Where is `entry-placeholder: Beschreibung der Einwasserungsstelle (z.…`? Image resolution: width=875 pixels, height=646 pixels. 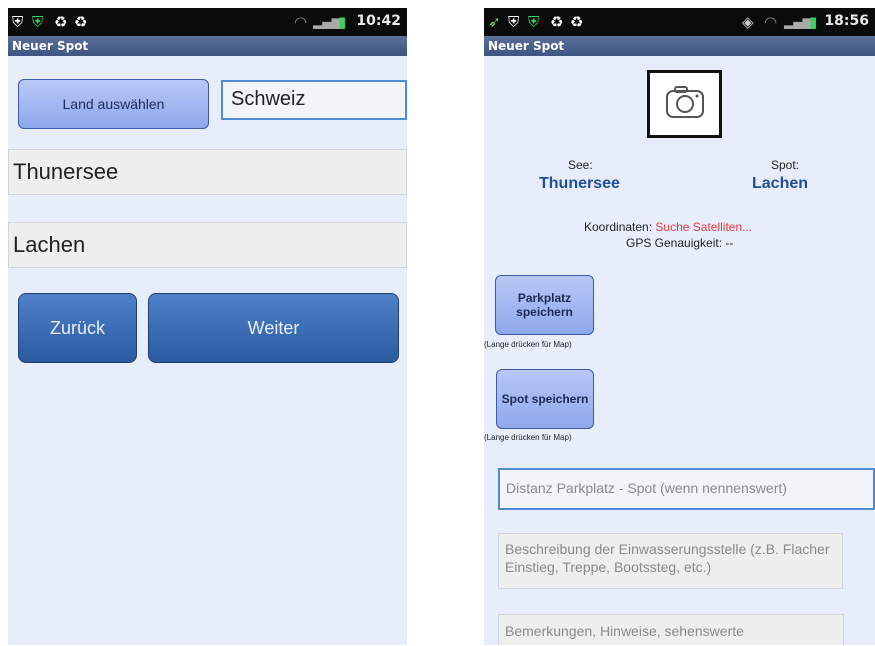 entry-placeholder: Beschreibung der Einwasserungsstelle (z.… is located at coordinates (667, 558).